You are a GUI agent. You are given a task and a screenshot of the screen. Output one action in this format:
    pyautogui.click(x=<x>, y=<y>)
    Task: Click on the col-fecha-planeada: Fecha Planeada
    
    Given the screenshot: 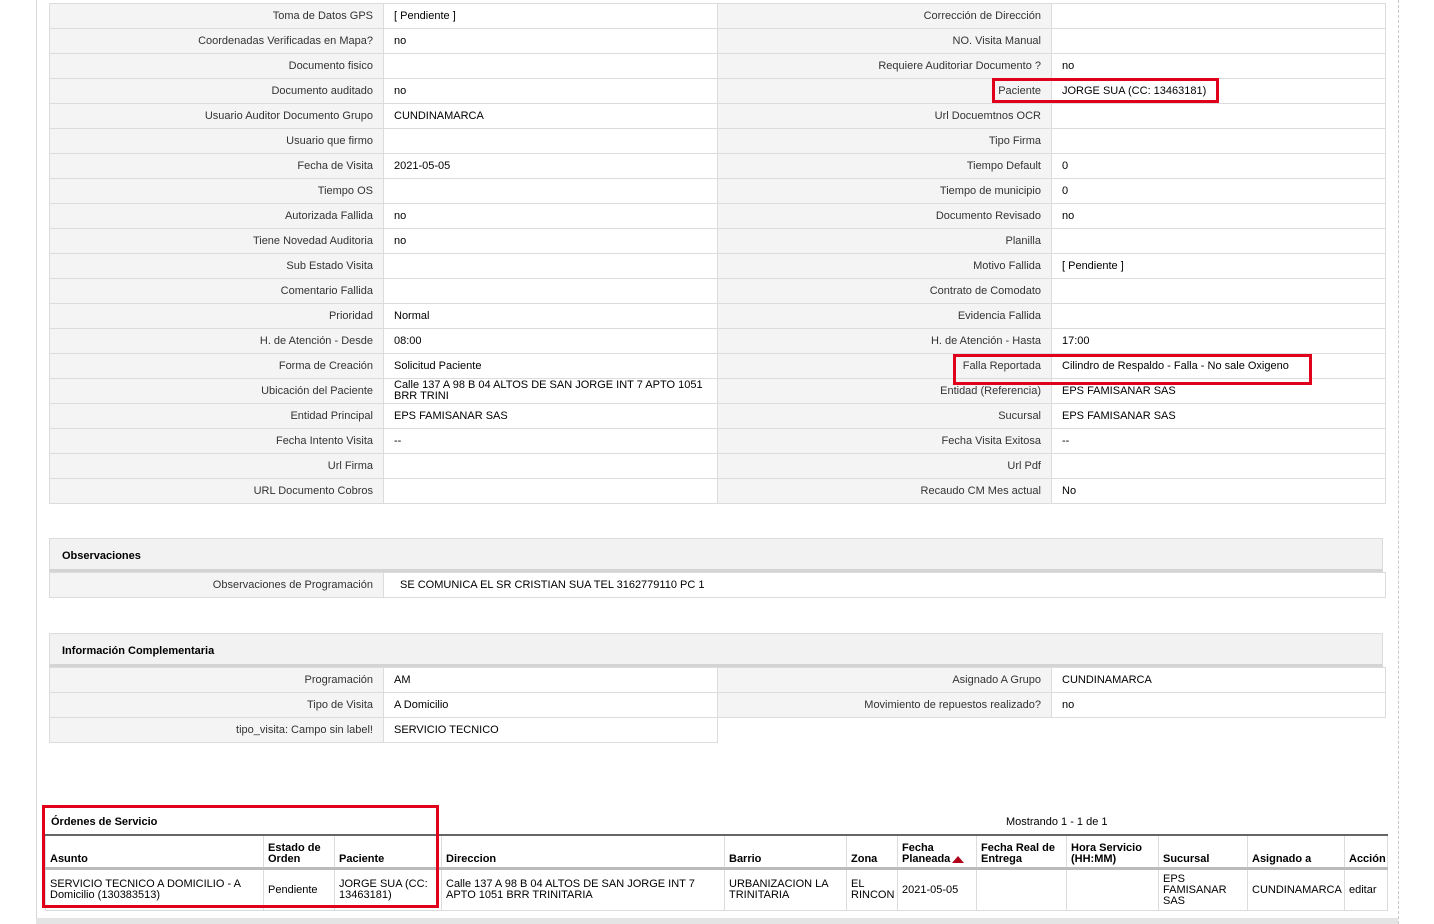 What is the action you would take?
    pyautogui.click(x=937, y=852)
    